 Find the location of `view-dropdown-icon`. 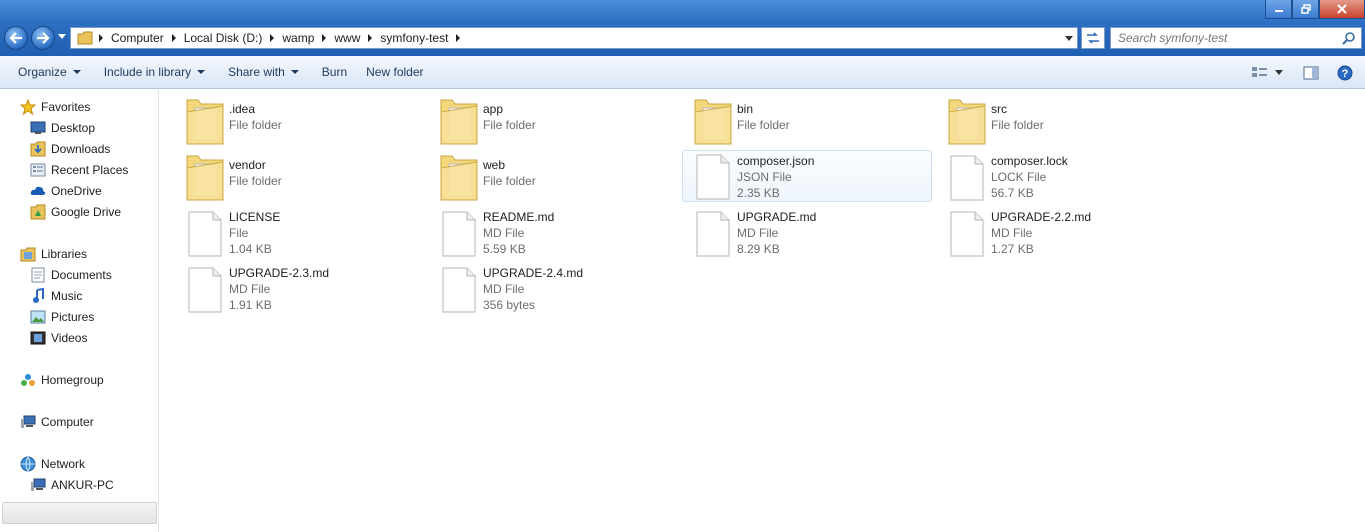

view-dropdown-icon is located at coordinates (1279, 72).